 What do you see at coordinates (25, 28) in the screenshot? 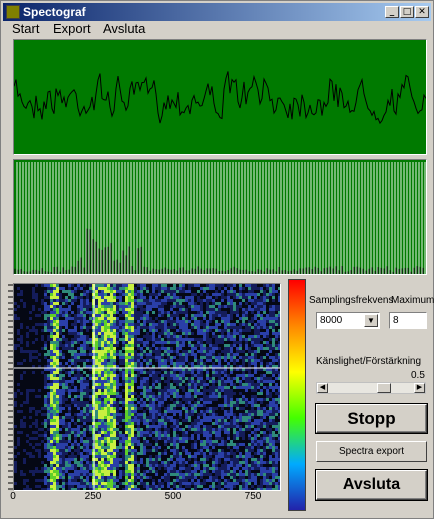
I see `menu-start: Start` at bounding box center [25, 28].